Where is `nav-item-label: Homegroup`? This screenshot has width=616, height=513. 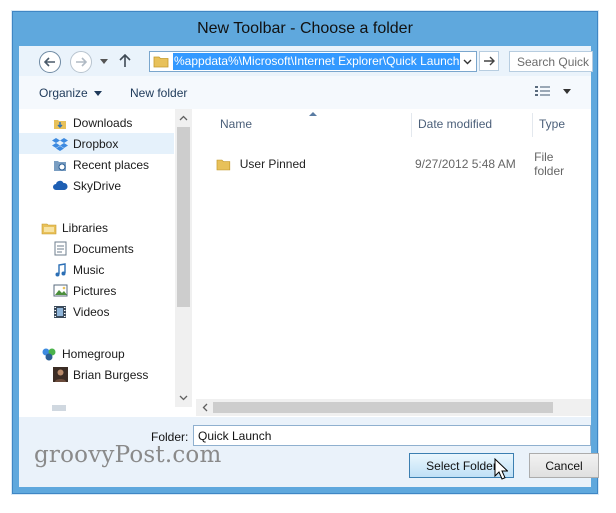 nav-item-label: Homegroup is located at coordinates (93, 353).